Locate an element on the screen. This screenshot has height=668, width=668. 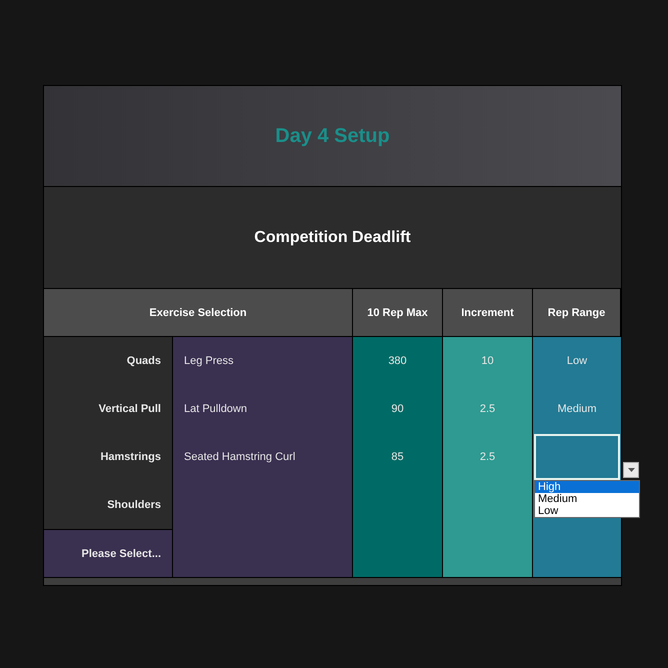
caret-icon is located at coordinates (631, 470).